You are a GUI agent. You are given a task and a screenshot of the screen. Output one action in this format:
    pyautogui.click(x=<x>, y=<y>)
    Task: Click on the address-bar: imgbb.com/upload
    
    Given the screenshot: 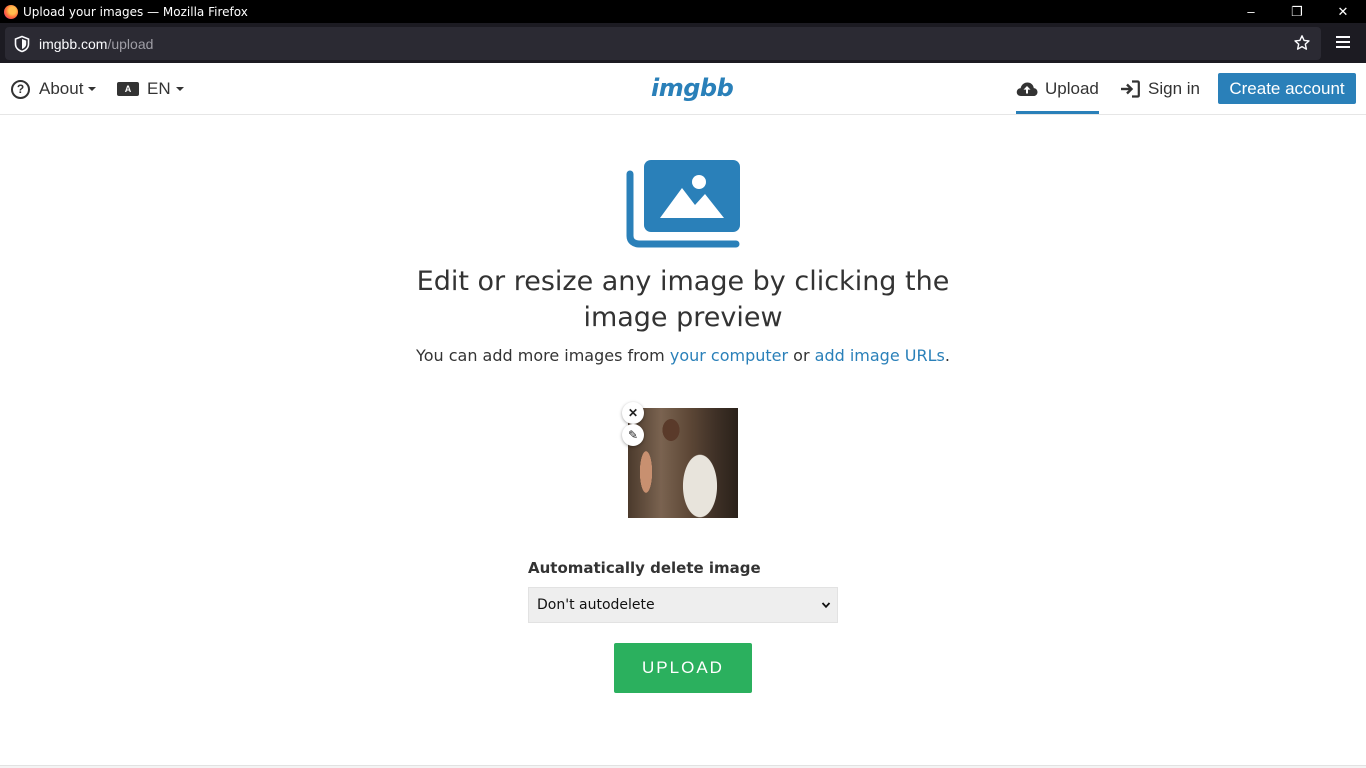 What is the action you would take?
    pyautogui.click(x=663, y=43)
    